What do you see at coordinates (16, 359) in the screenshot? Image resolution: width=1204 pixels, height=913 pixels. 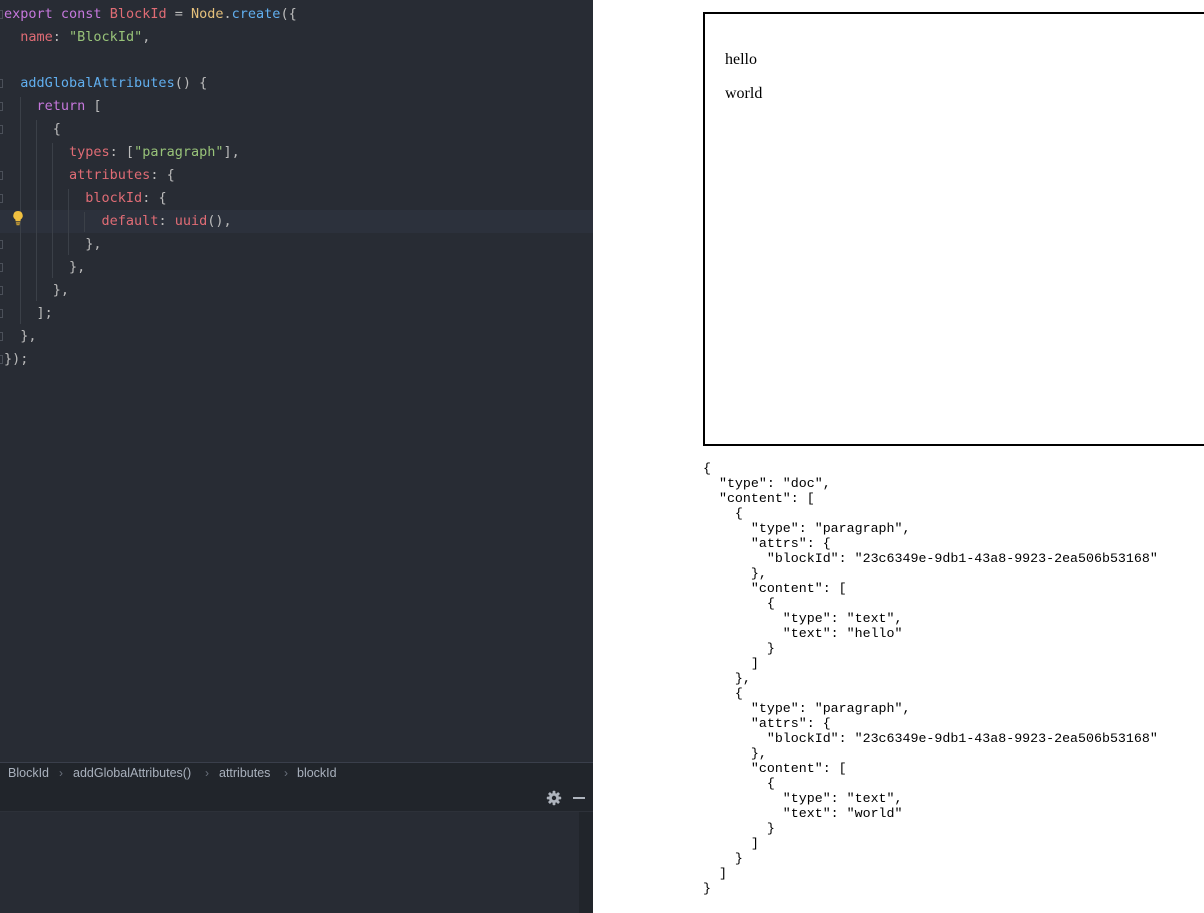 I see `code-token: });` at bounding box center [16, 359].